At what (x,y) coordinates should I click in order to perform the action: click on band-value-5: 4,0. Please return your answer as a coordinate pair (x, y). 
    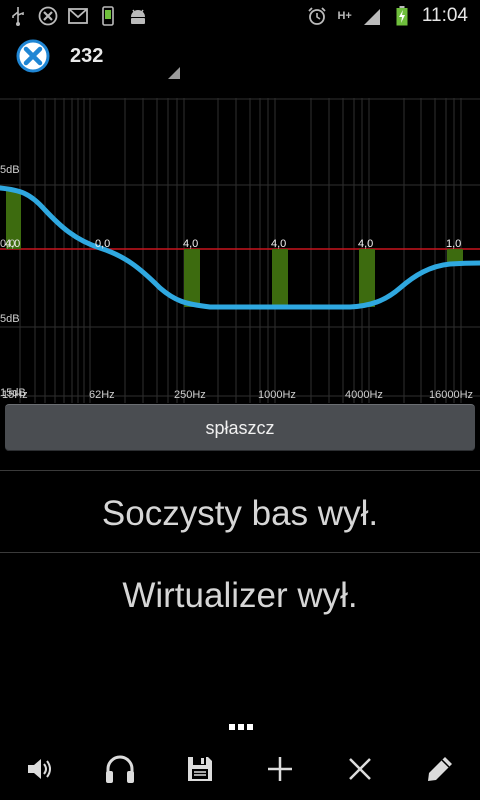
    Looking at the image, I should click on (365, 244).